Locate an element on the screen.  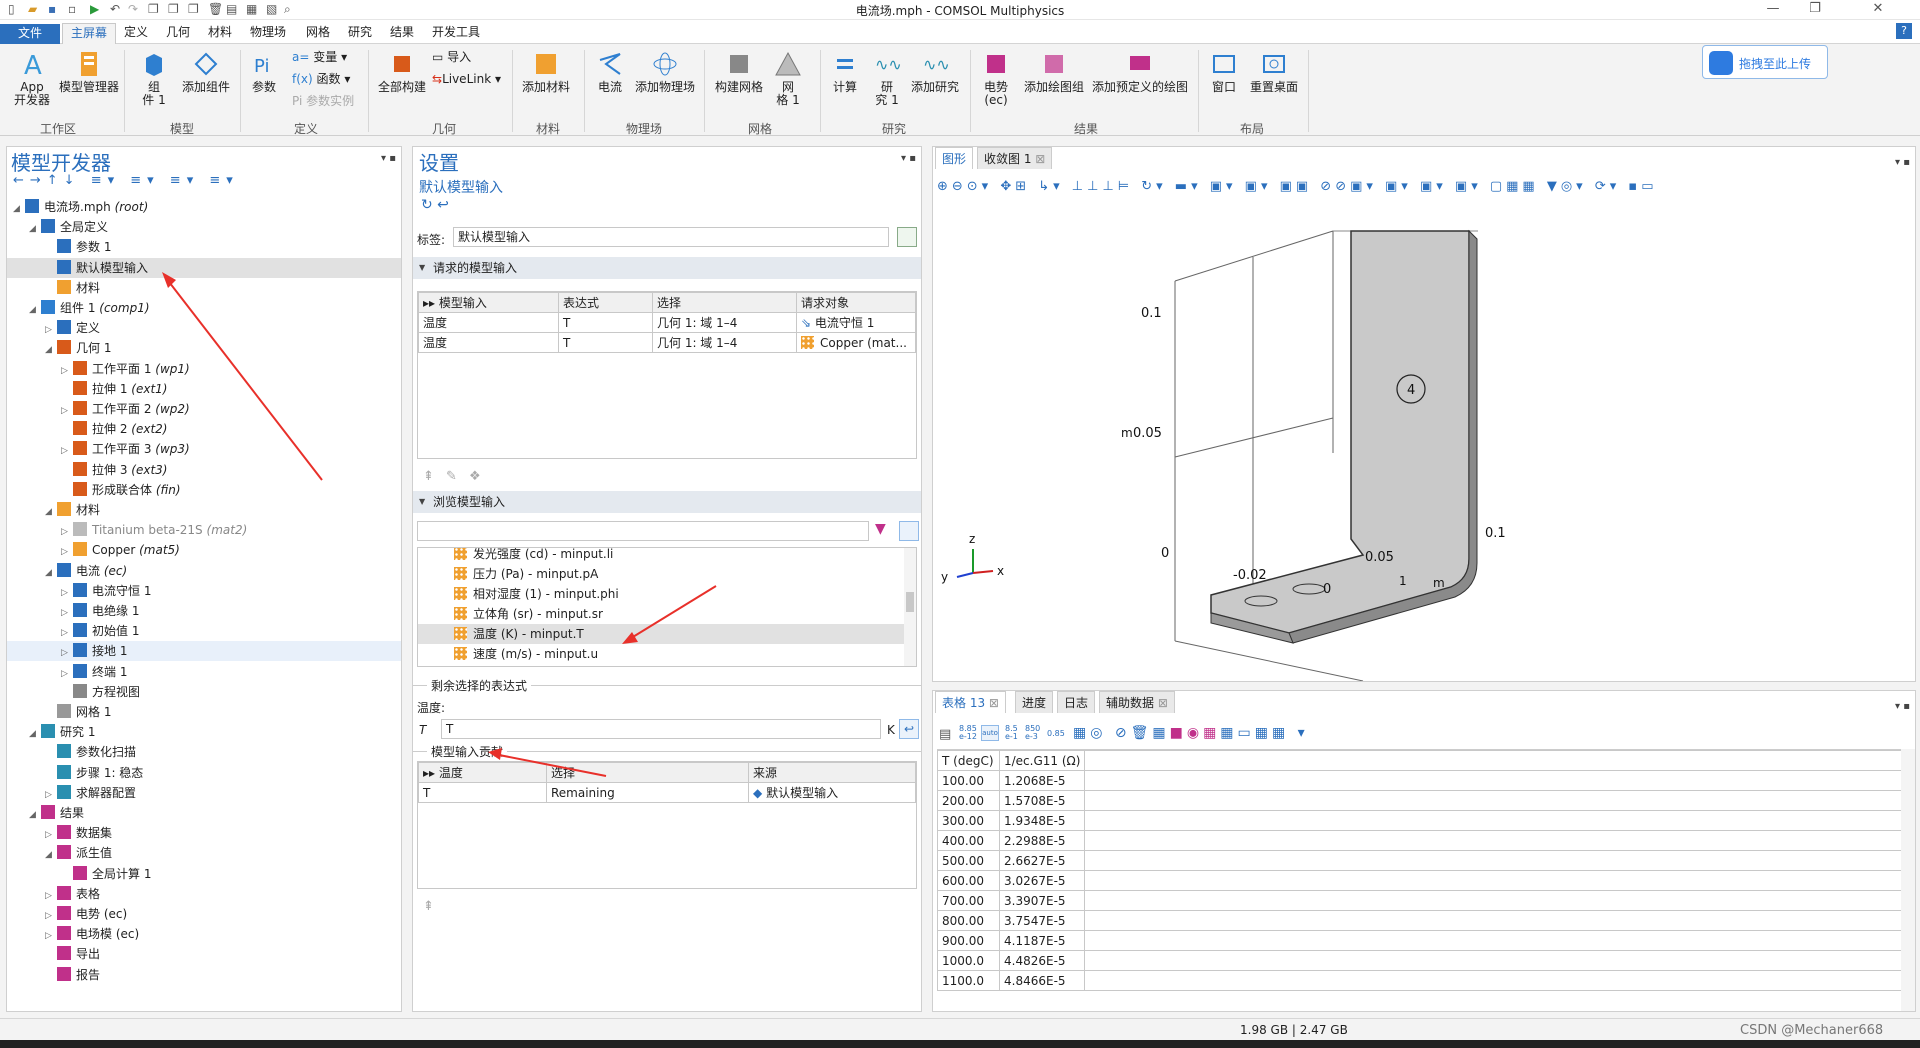
tree-item-work-plane-3: ▷ 工作平面 3 (wp3) is located at coordinates (204, 449).